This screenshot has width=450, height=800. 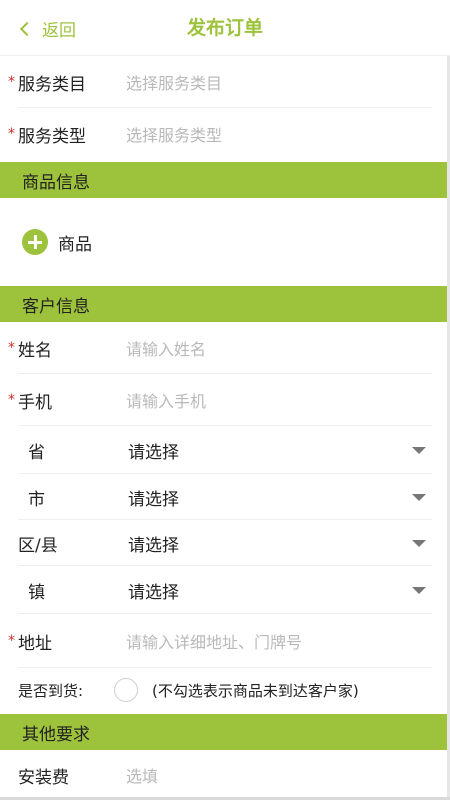 What do you see at coordinates (30, 350) in the screenshot?
I see `name-label: * 姓名` at bounding box center [30, 350].